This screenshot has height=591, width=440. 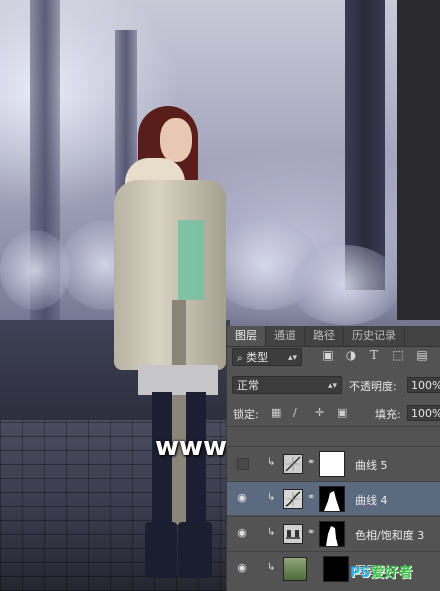 I want to click on layer-row-curves-5: ↳ ⚭ 曲线 5, so click(x=333, y=463).